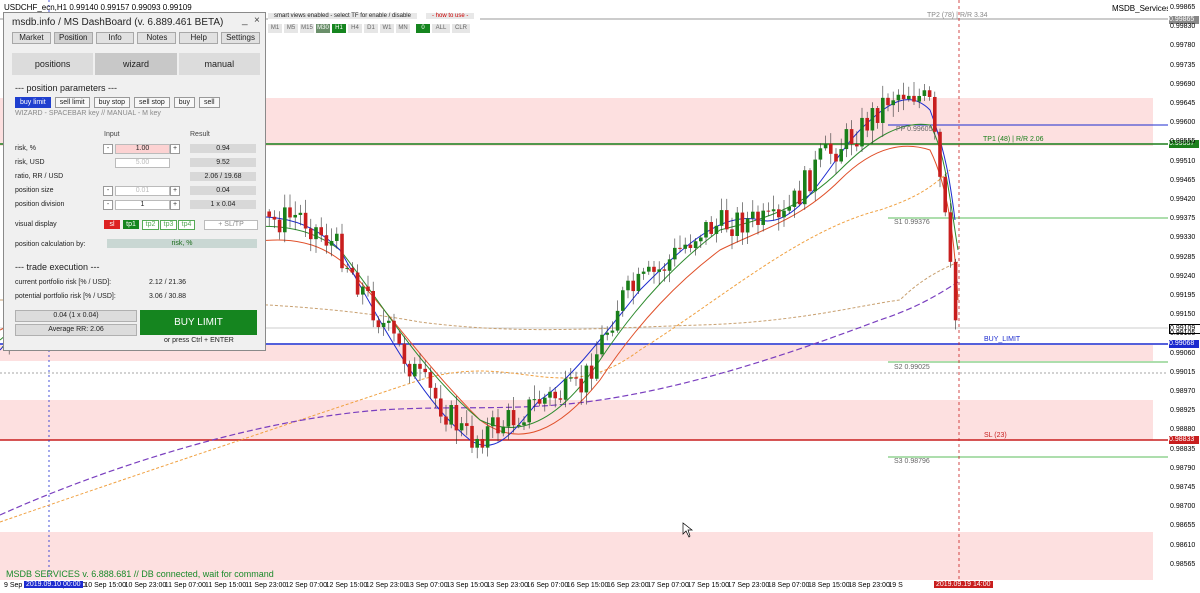  What do you see at coordinates (186, 225) in the screenshot?
I see `visual-tp4-toggle: tp4` at bounding box center [186, 225].